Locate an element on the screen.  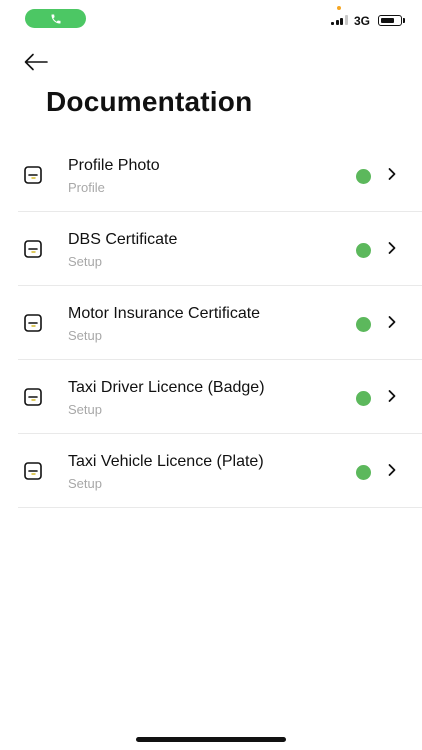
signal-strength-icon is located at coordinates (339, 20).